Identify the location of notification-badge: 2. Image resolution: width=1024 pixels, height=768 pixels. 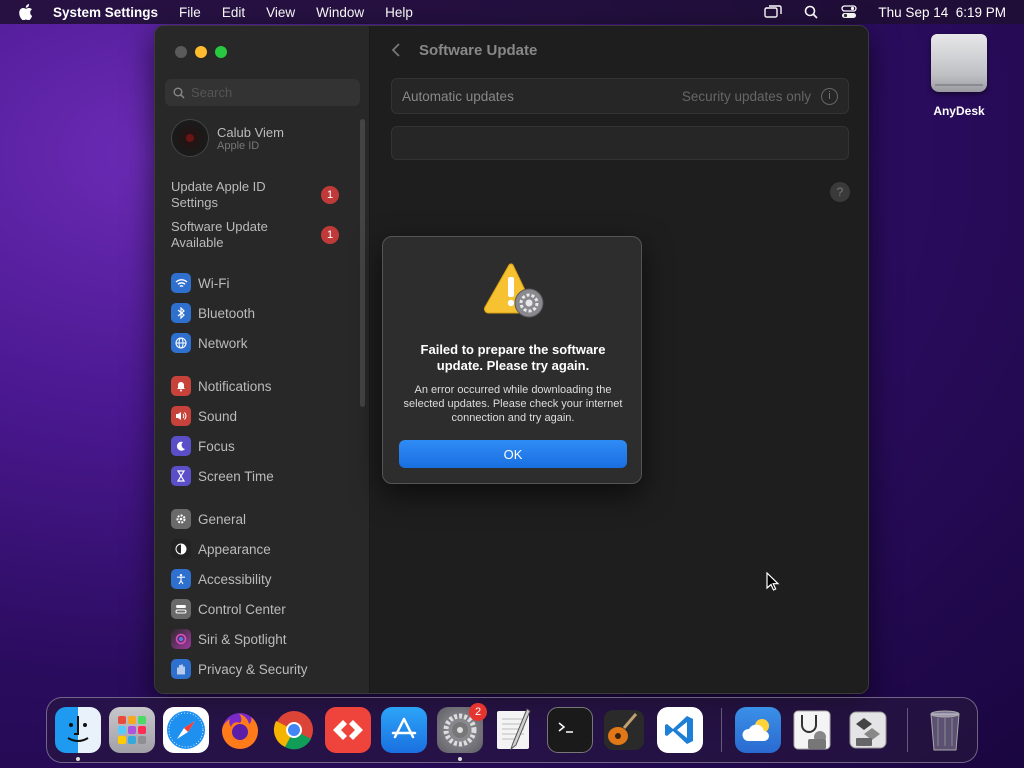
(478, 712).